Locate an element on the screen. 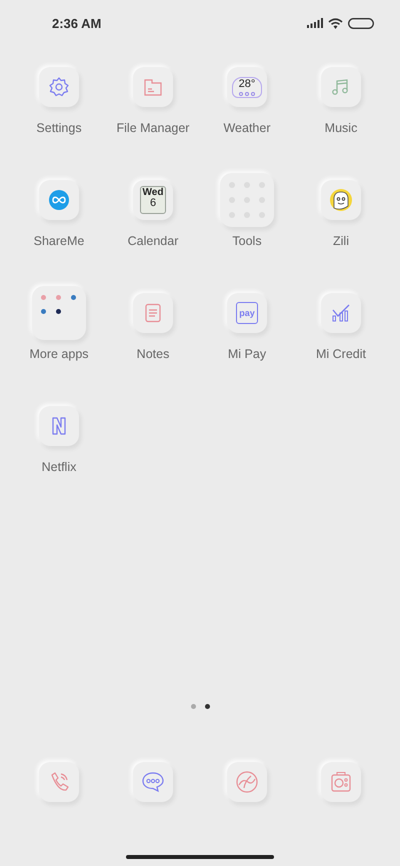  battery-icon is located at coordinates (361, 23).